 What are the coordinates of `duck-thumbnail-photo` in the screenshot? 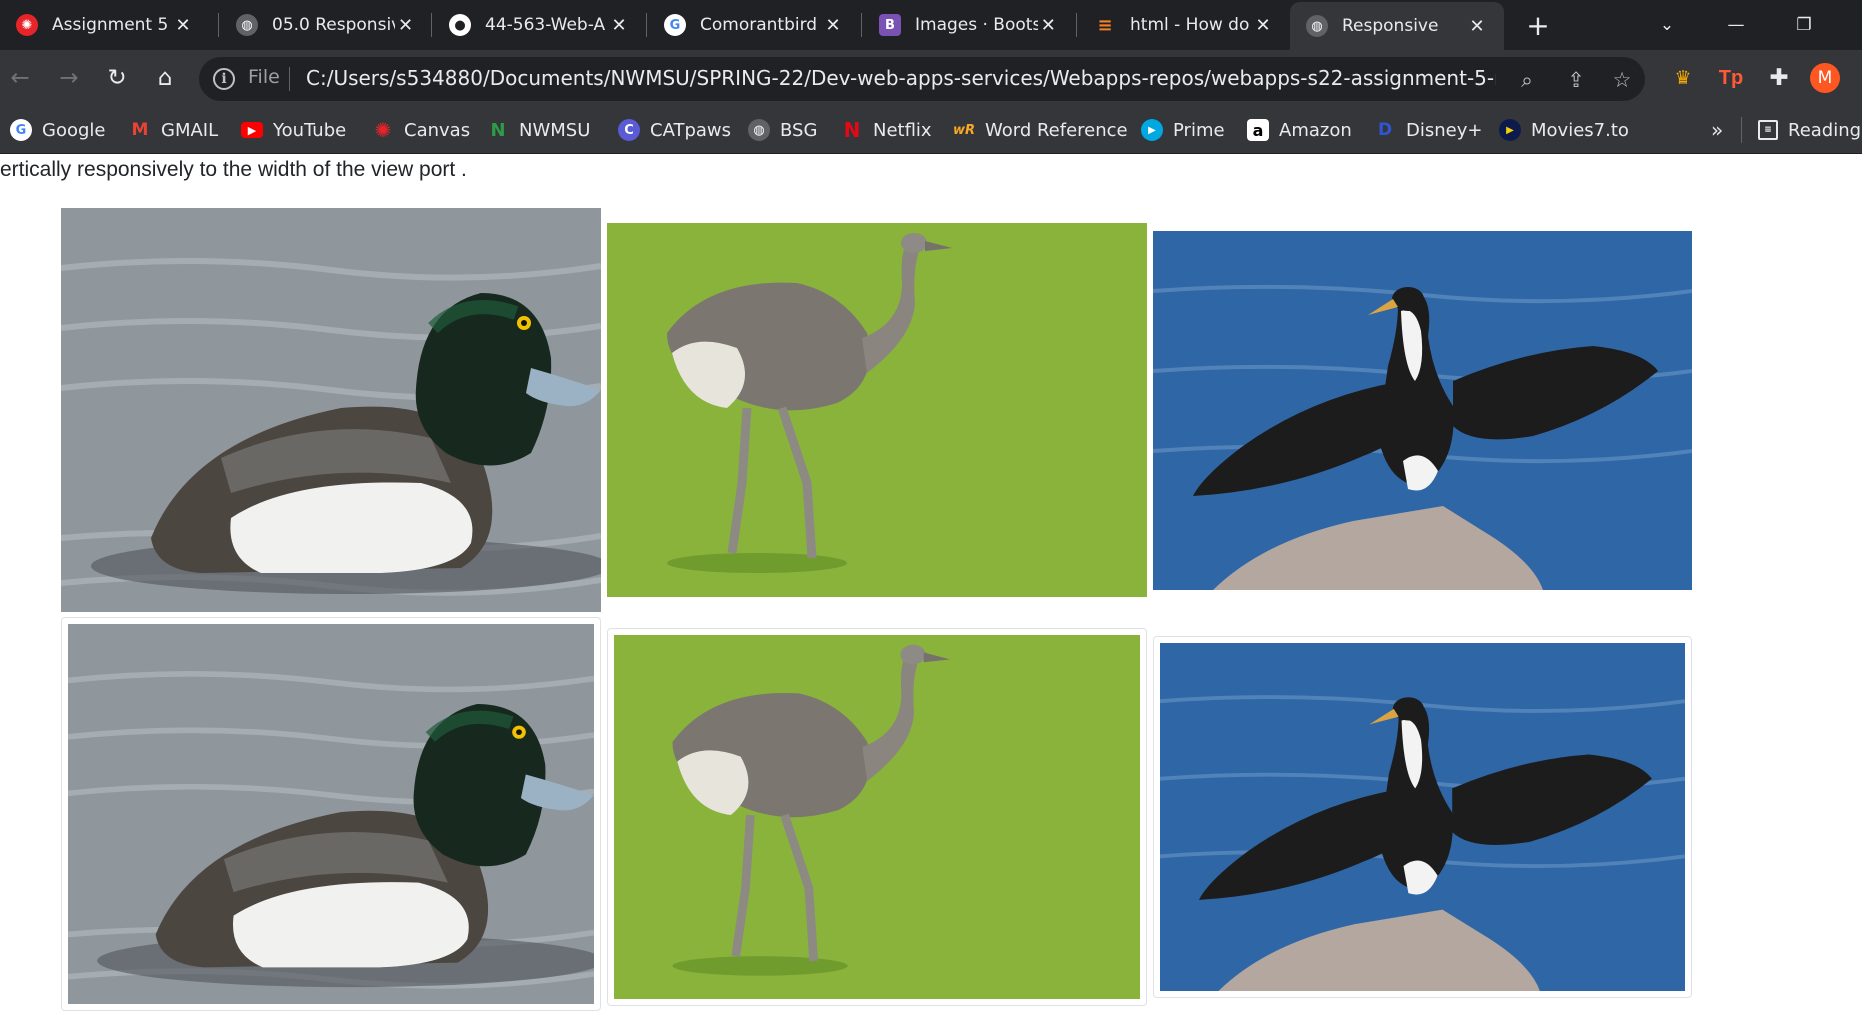 It's located at (331, 814).